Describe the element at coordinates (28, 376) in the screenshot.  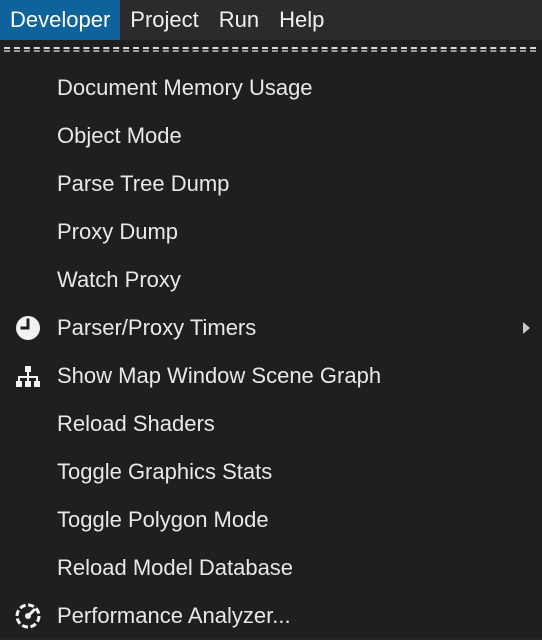
I see `hierarchy-icon` at that location.